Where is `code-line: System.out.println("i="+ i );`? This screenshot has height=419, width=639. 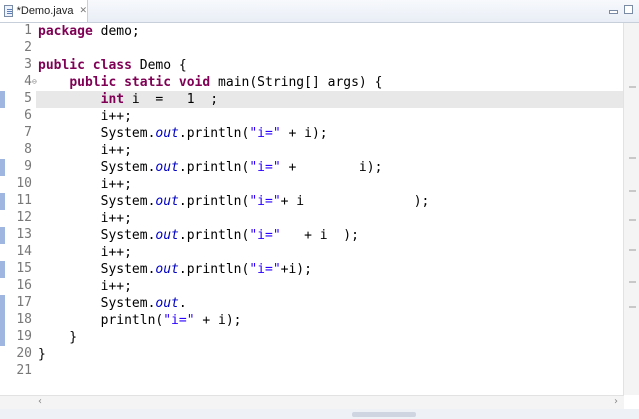 code-line: System.out.println("i="+ i ); is located at coordinates (234, 201).